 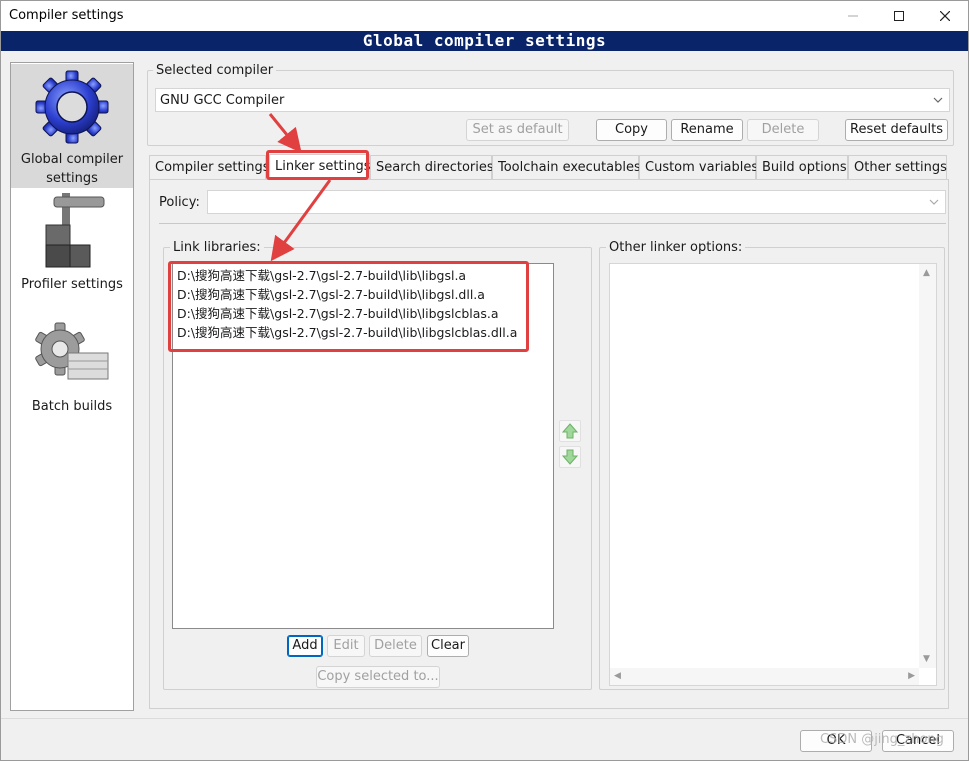 I want to click on other-linker-options-label: Other linker options:, so click(x=676, y=248).